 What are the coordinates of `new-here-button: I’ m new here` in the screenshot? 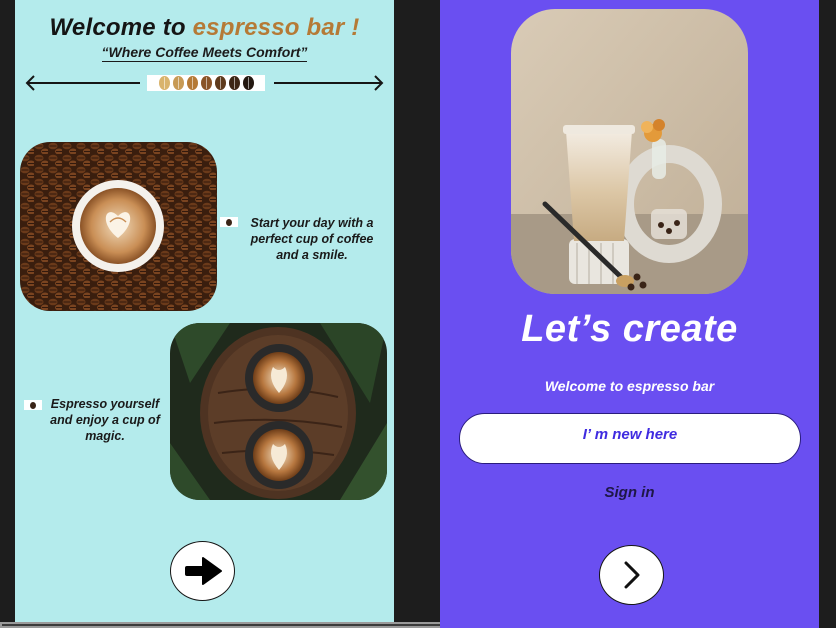 It's located at (630, 438).